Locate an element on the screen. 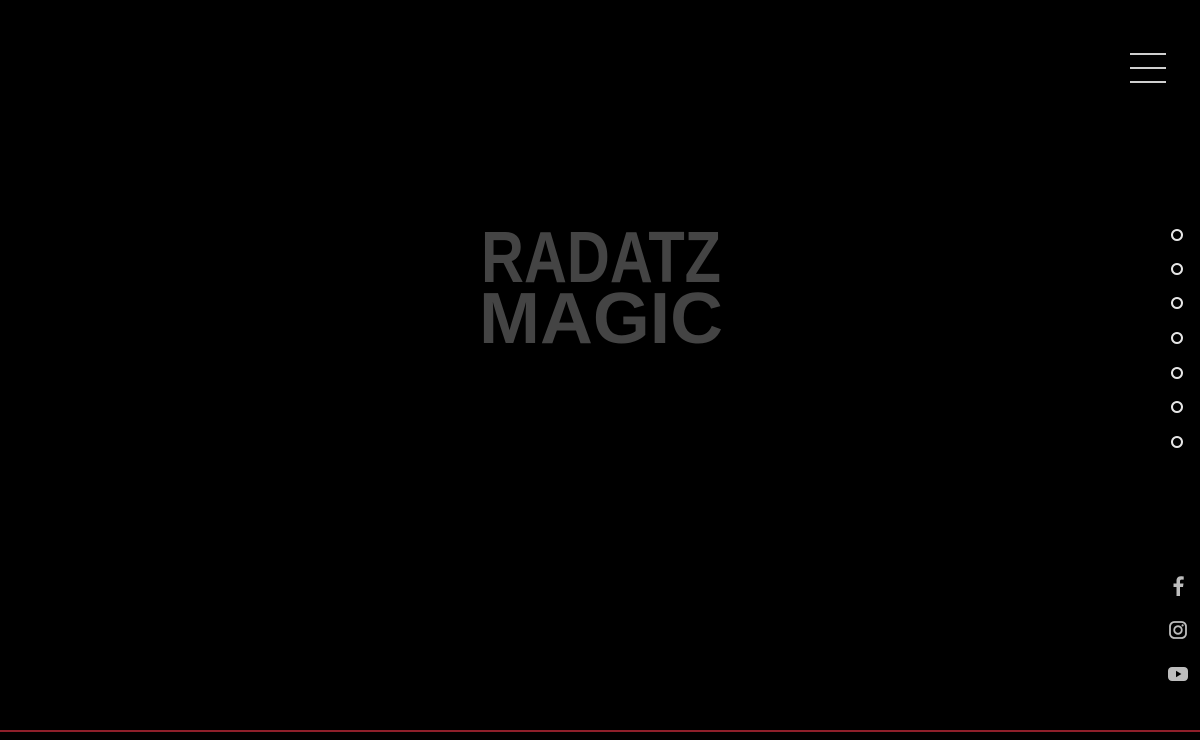 Image resolution: width=1200 pixels, height=740 pixels. instagram-icon is located at coordinates (1178, 630).